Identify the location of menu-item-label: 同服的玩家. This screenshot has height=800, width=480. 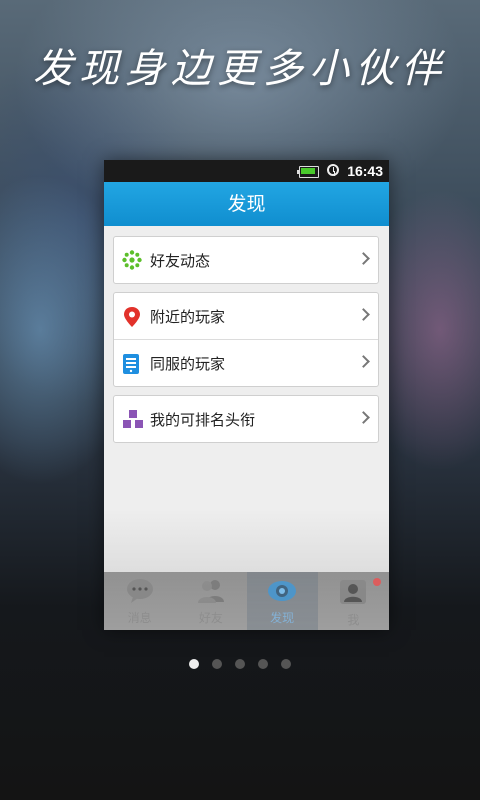
(188, 363).